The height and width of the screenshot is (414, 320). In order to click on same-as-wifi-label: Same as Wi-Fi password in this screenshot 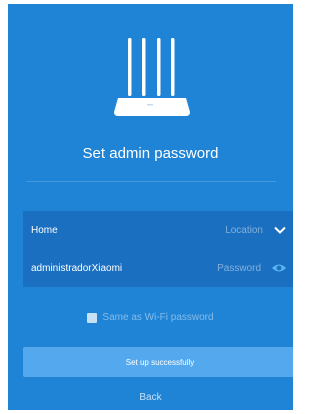, I will do `click(158, 317)`.